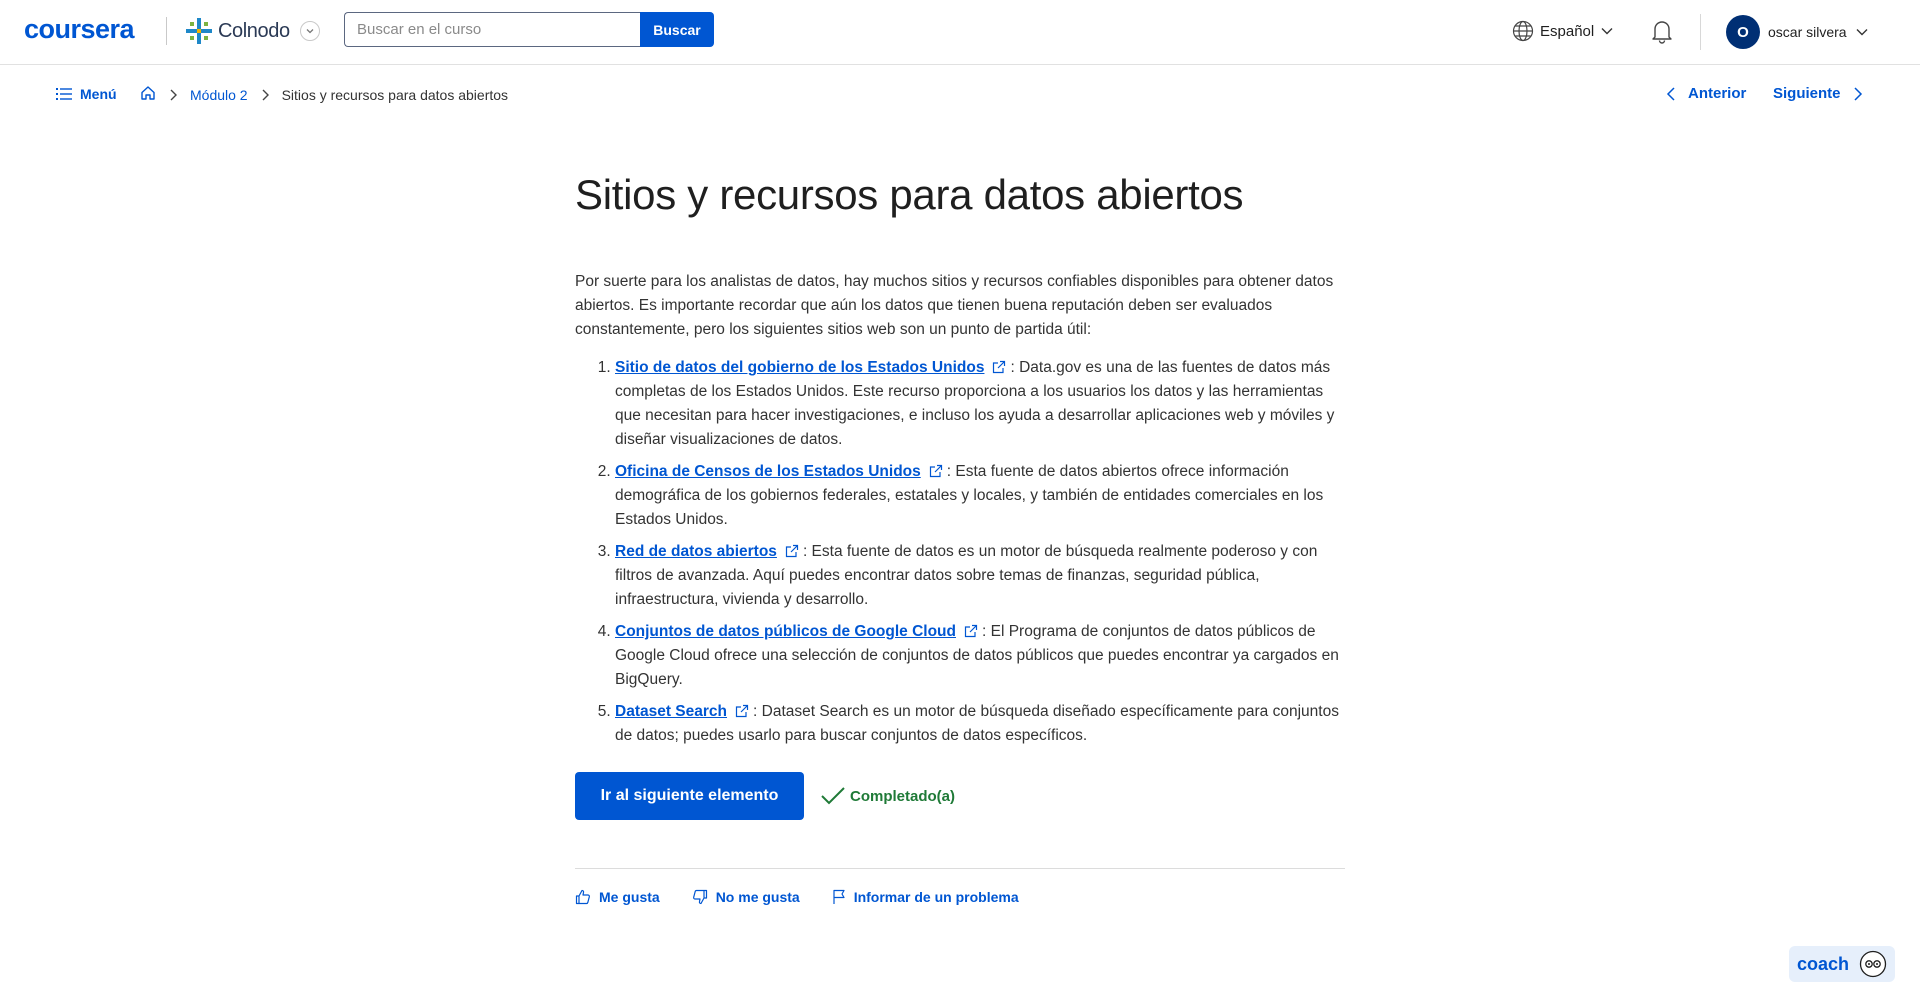 This screenshot has width=1920, height=1005. What do you see at coordinates (757, 897) in the screenshot?
I see `dislike-label: No me gusta` at bounding box center [757, 897].